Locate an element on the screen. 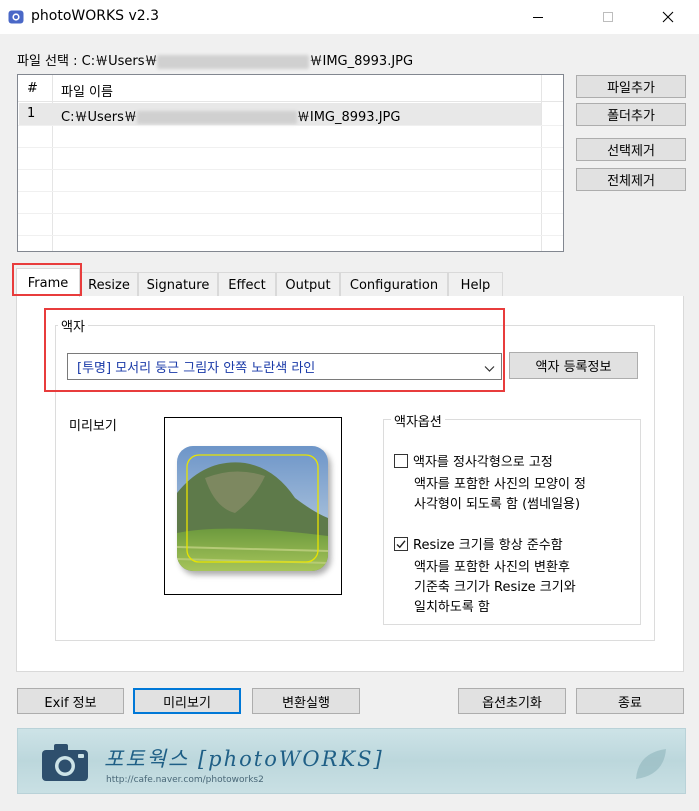 This screenshot has width=699, height=811. camera-icon is located at coordinates (65, 762).